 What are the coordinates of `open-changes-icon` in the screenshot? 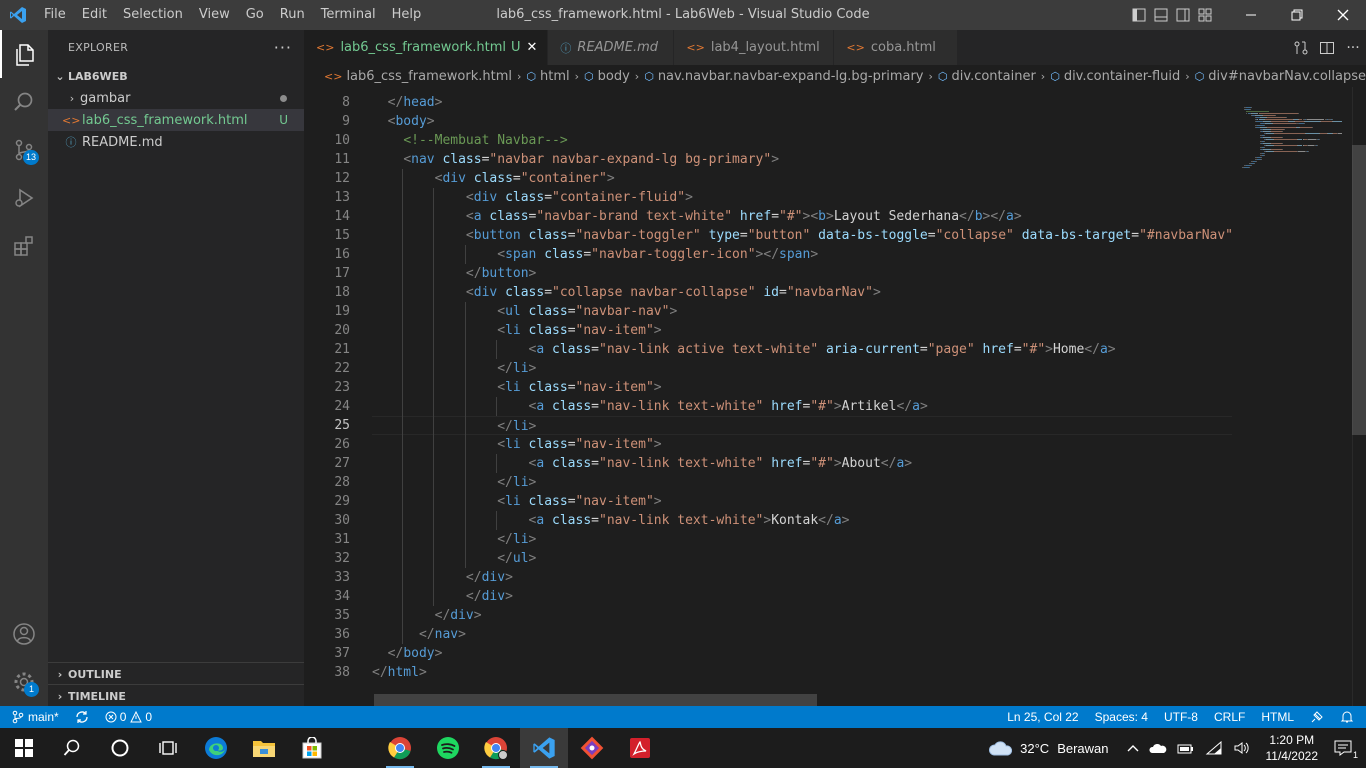 It's located at (1301, 47).